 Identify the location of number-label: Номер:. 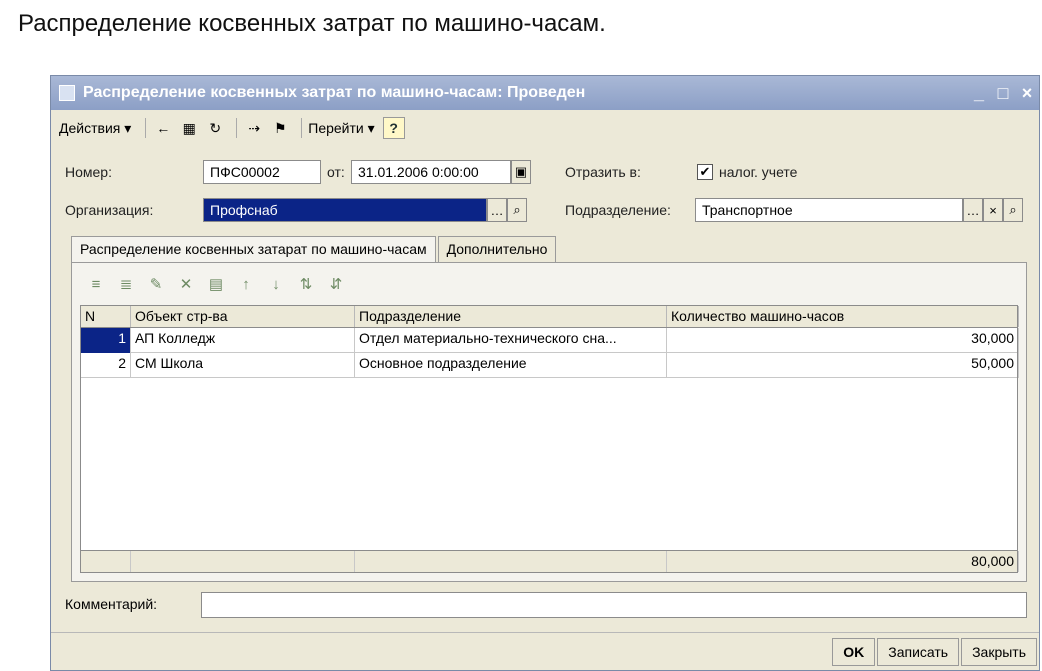
(88, 172).